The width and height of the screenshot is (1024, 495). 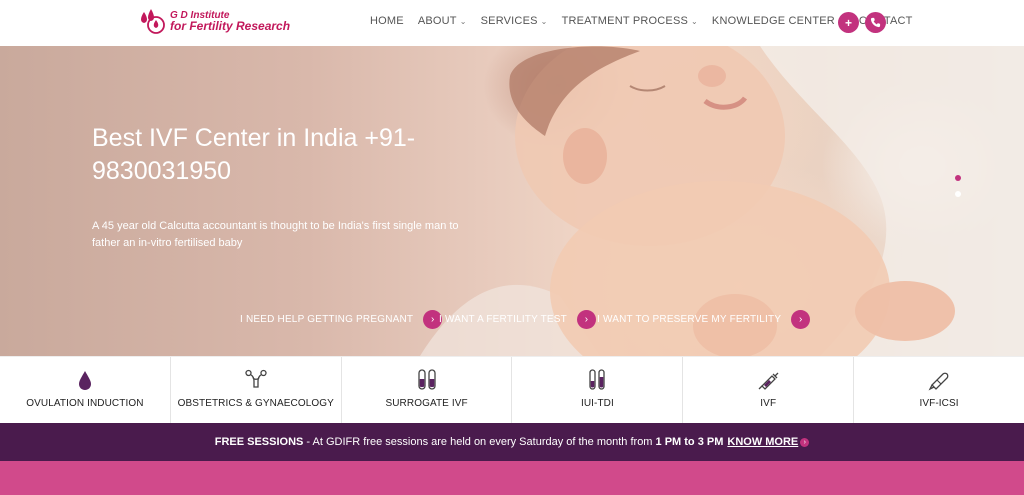 I want to click on service-iui-tdi: IUI-TDI, so click(x=598, y=390).